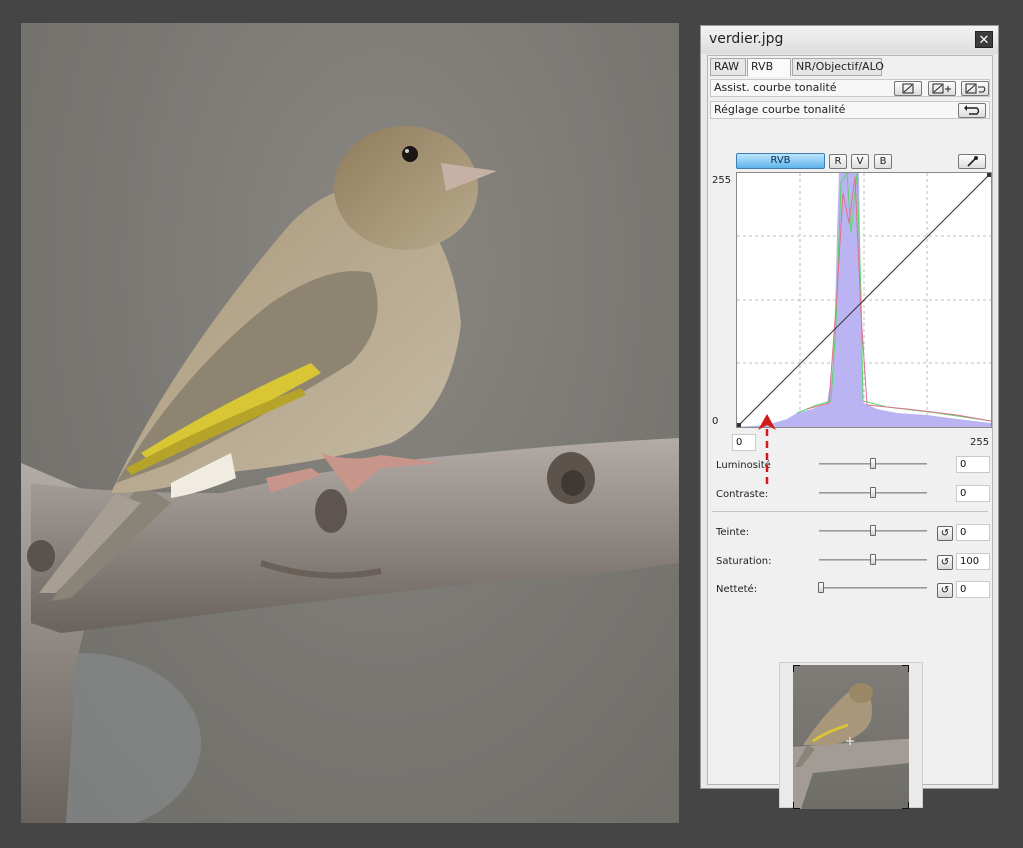 This screenshot has height=848, width=1023. Describe the element at coordinates (873, 530) in the screenshot. I see `teinte-slider-thumb` at that location.